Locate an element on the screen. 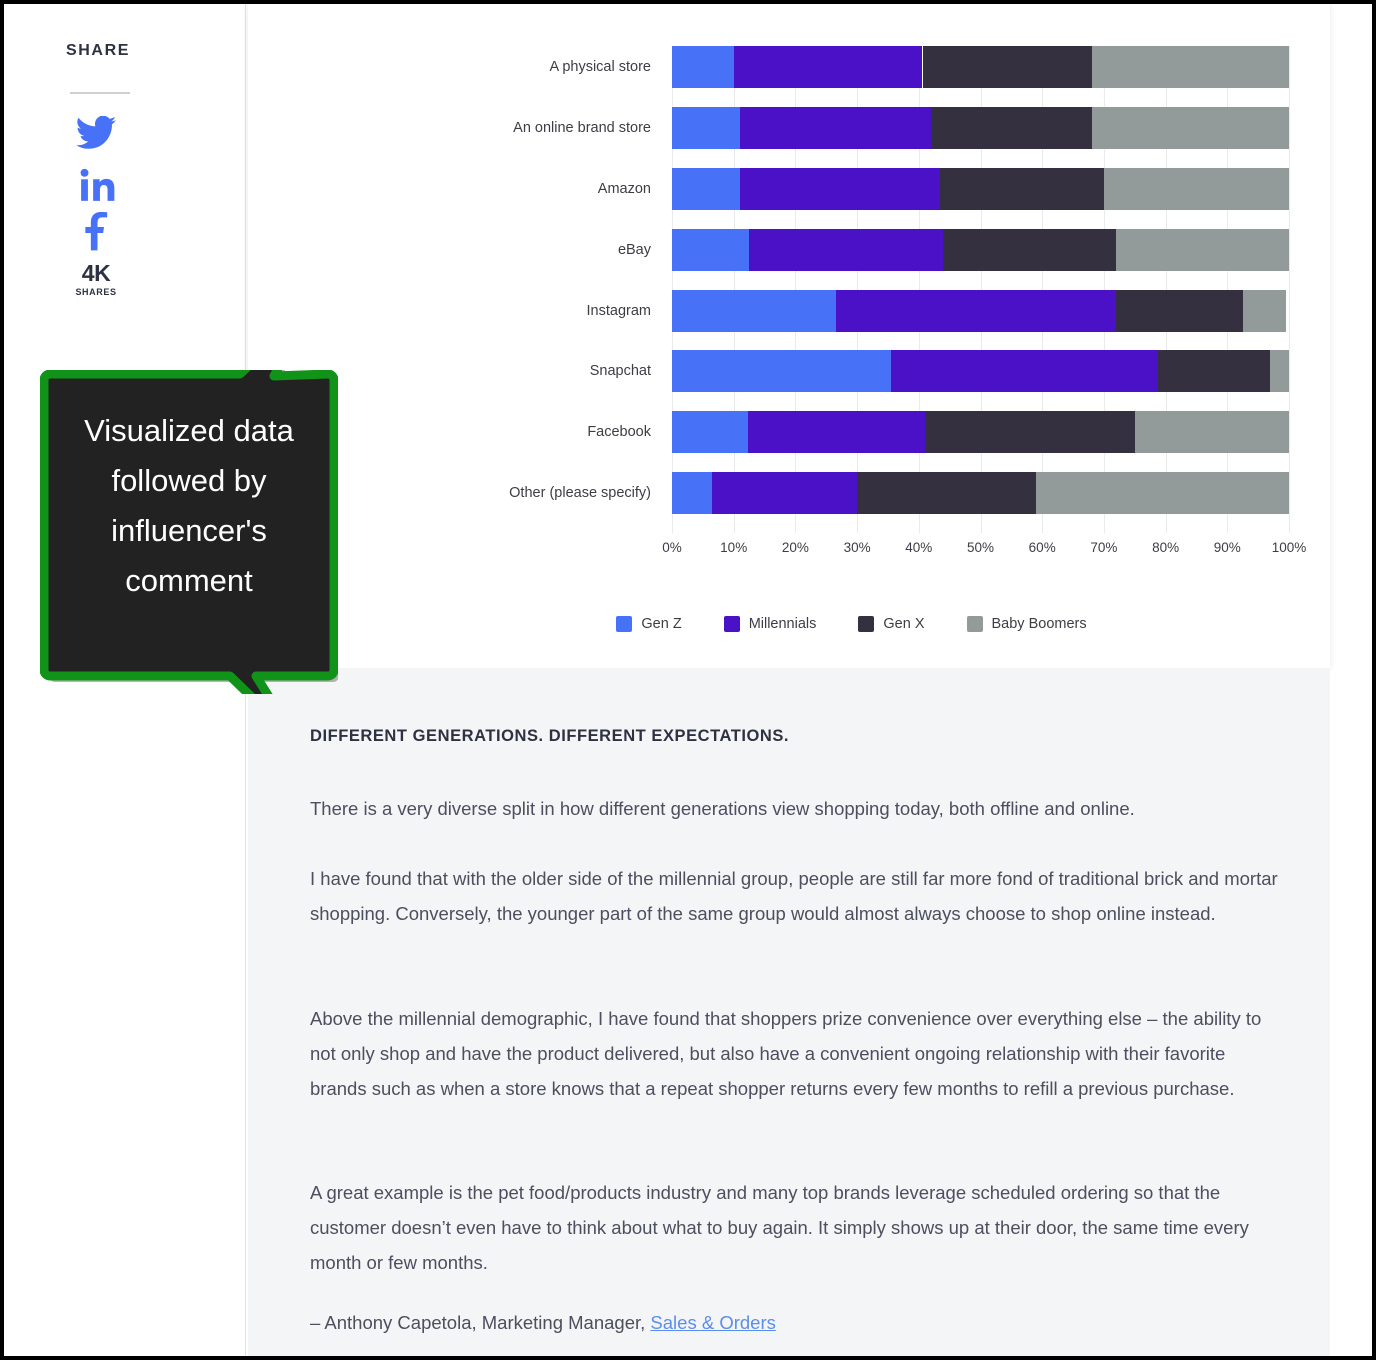  x-tick-label: 70% is located at coordinates (1104, 547).